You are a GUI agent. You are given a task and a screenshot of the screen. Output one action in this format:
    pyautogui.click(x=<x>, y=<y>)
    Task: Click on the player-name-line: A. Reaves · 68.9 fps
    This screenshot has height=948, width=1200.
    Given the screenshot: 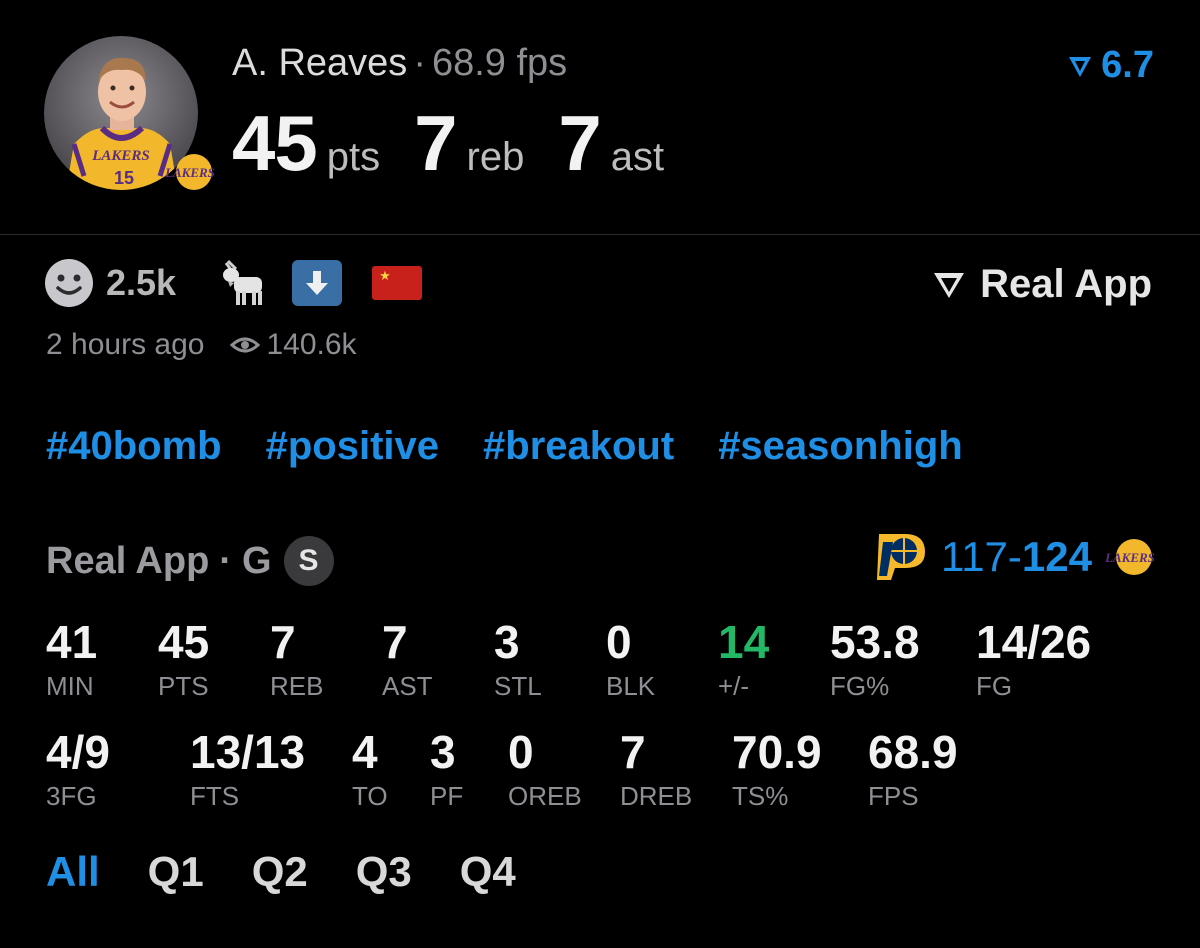 What is the action you would take?
    pyautogui.click(x=399, y=63)
    